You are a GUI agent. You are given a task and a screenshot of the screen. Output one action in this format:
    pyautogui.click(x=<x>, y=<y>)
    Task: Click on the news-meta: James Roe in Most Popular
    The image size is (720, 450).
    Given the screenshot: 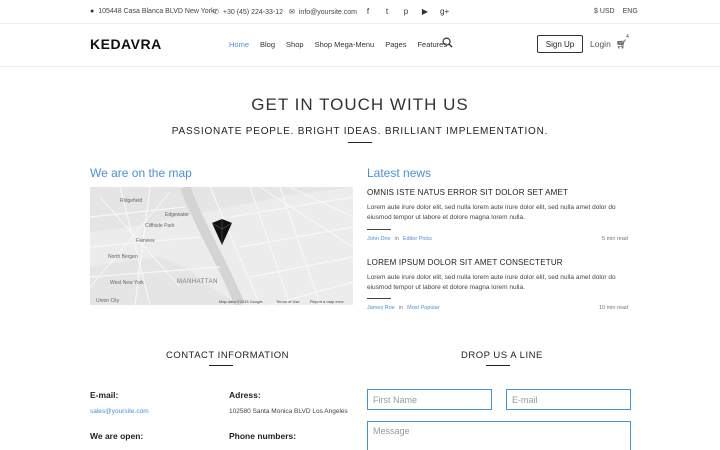 What is the action you would take?
    pyautogui.click(x=403, y=308)
    